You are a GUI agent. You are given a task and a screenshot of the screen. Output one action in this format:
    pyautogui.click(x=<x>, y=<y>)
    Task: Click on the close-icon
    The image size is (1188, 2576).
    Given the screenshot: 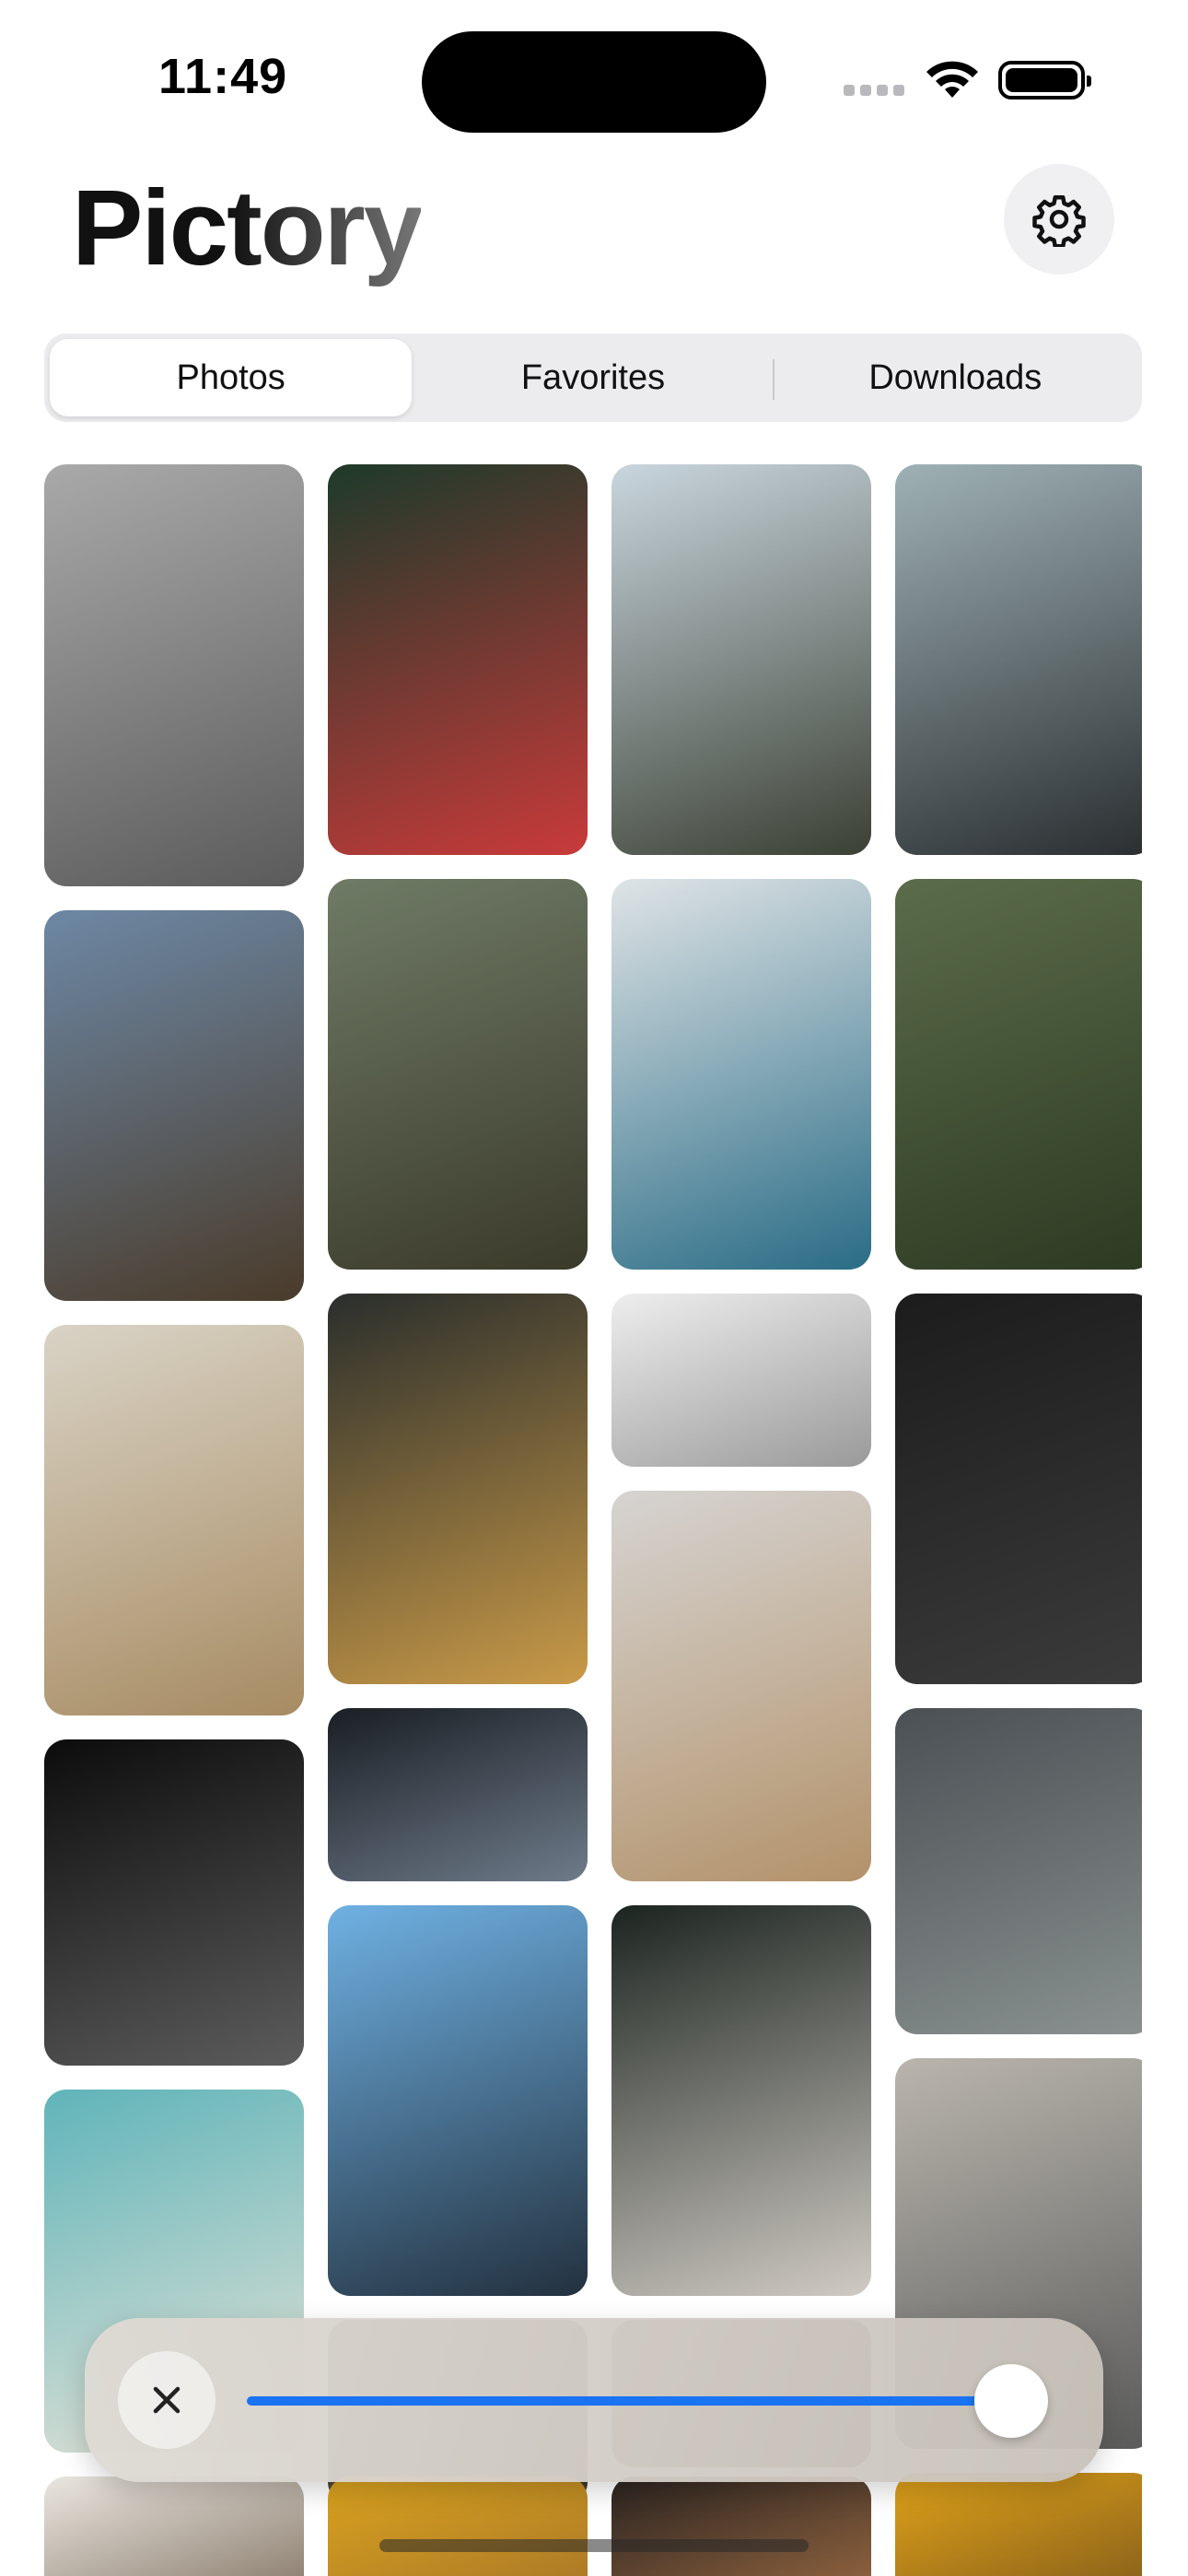 What is the action you would take?
    pyautogui.click(x=167, y=2400)
    